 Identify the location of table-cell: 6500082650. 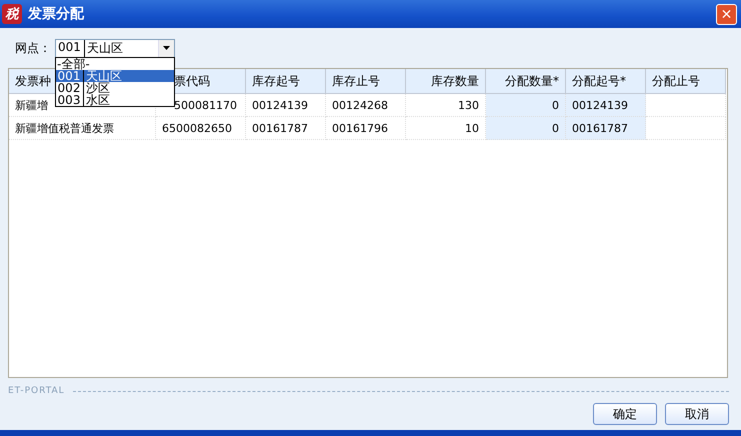
(201, 128).